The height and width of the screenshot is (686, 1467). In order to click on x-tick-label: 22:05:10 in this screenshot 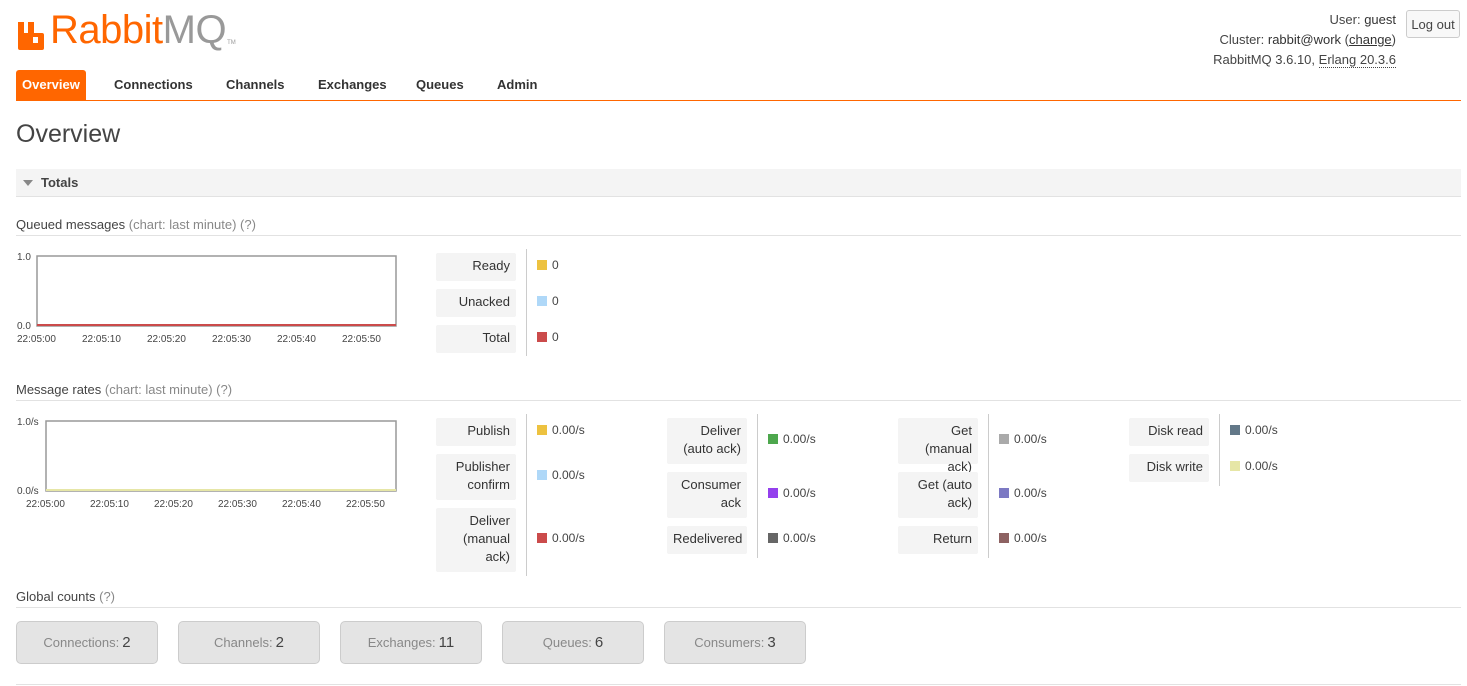, I will do `click(109, 504)`.